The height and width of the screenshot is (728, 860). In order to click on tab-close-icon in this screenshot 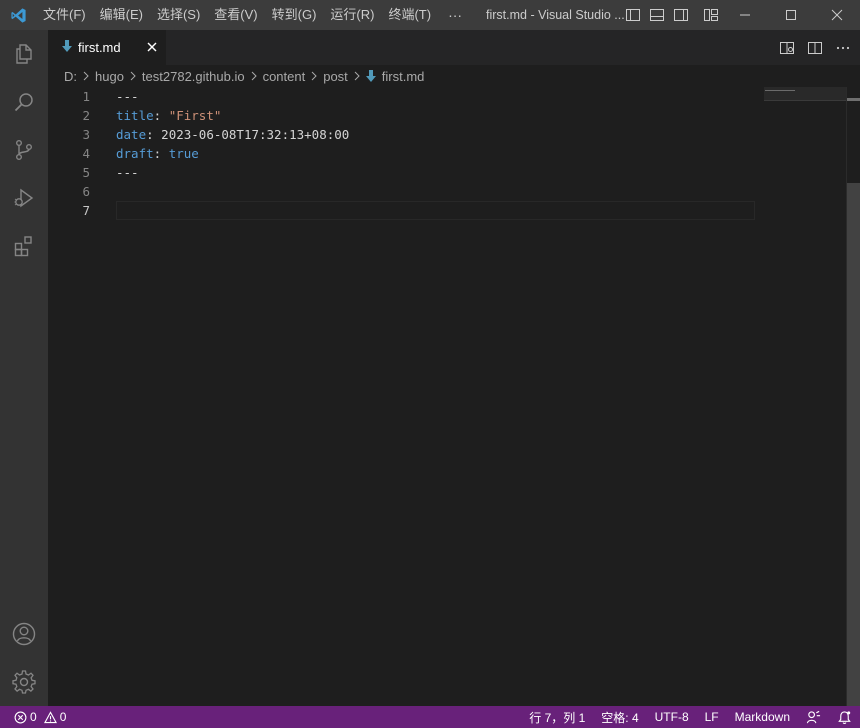, I will do `click(152, 47)`.